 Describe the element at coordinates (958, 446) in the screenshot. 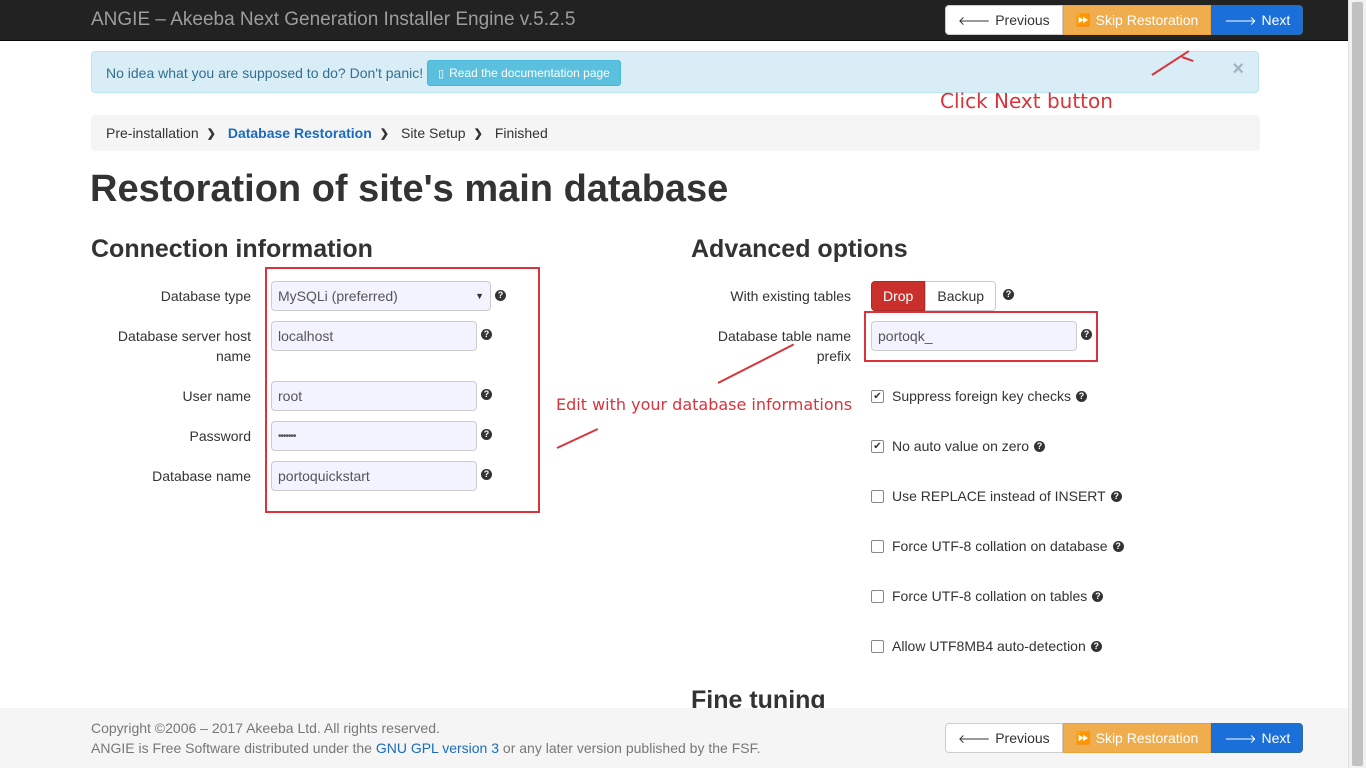

I see `checkbox-no-auto-value: ✔ No auto value on zero ?` at that location.